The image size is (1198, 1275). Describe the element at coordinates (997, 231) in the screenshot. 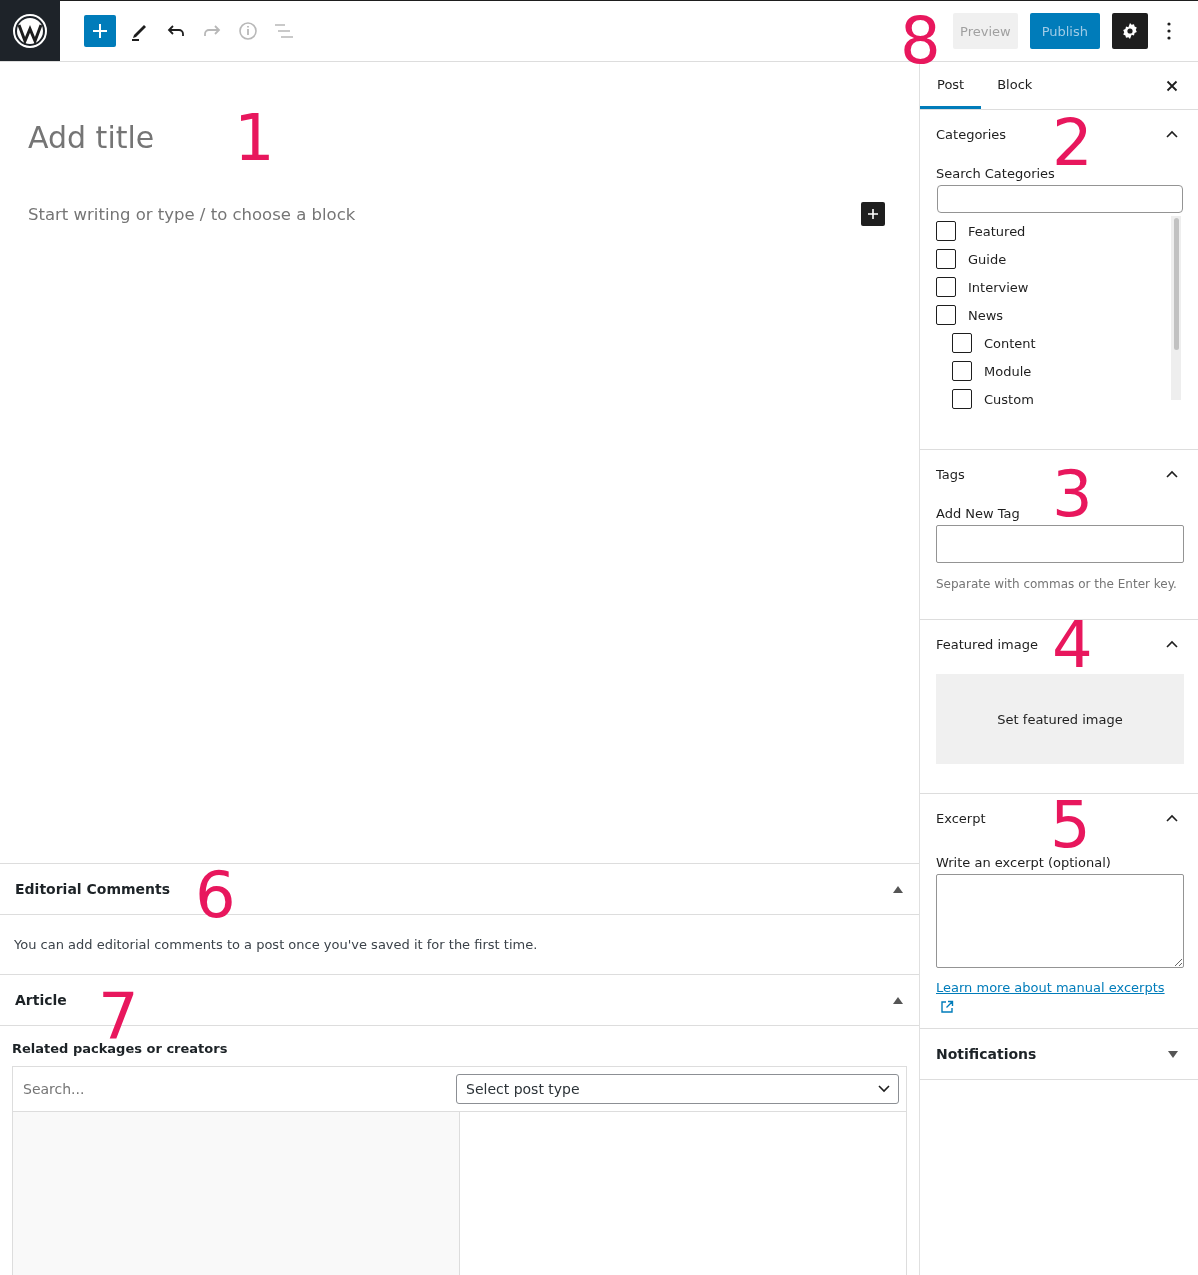

I see `checkbox-label: Featured` at that location.